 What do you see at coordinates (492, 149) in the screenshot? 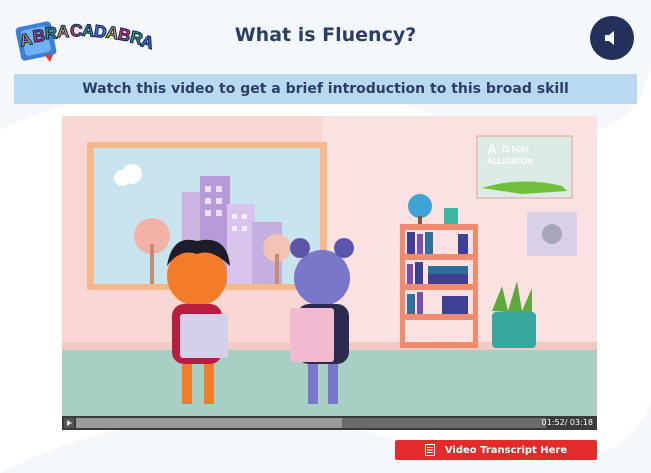
I see `a-poster-title: A` at bounding box center [492, 149].